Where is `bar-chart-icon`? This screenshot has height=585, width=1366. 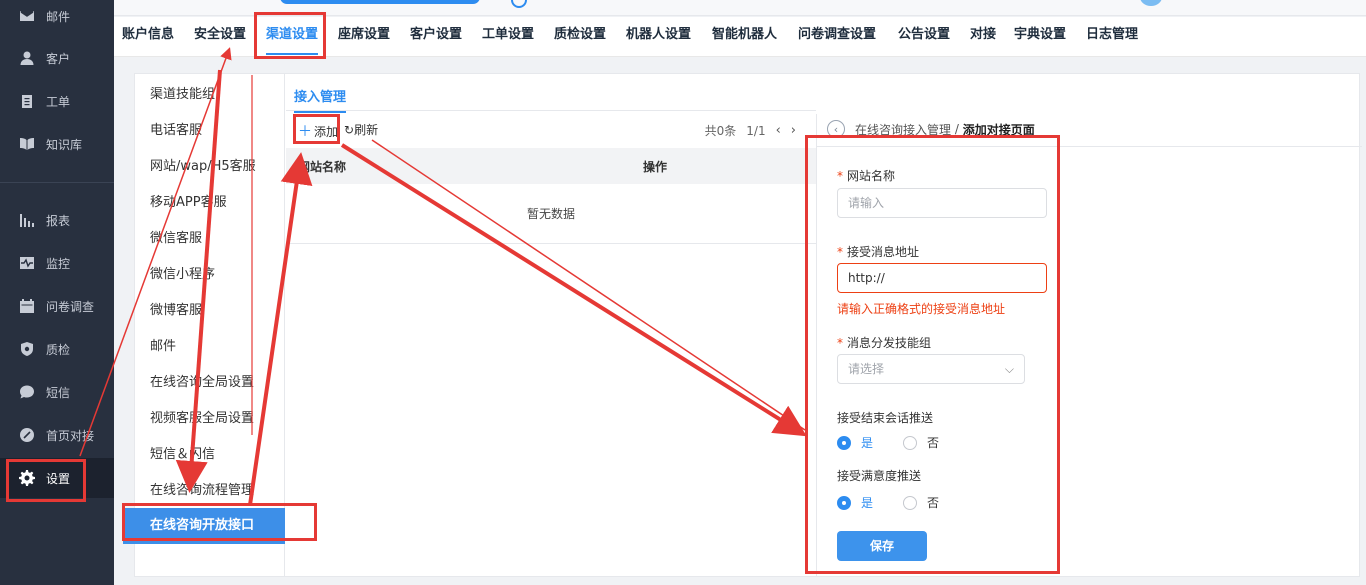
bar-chart-icon is located at coordinates (27, 220).